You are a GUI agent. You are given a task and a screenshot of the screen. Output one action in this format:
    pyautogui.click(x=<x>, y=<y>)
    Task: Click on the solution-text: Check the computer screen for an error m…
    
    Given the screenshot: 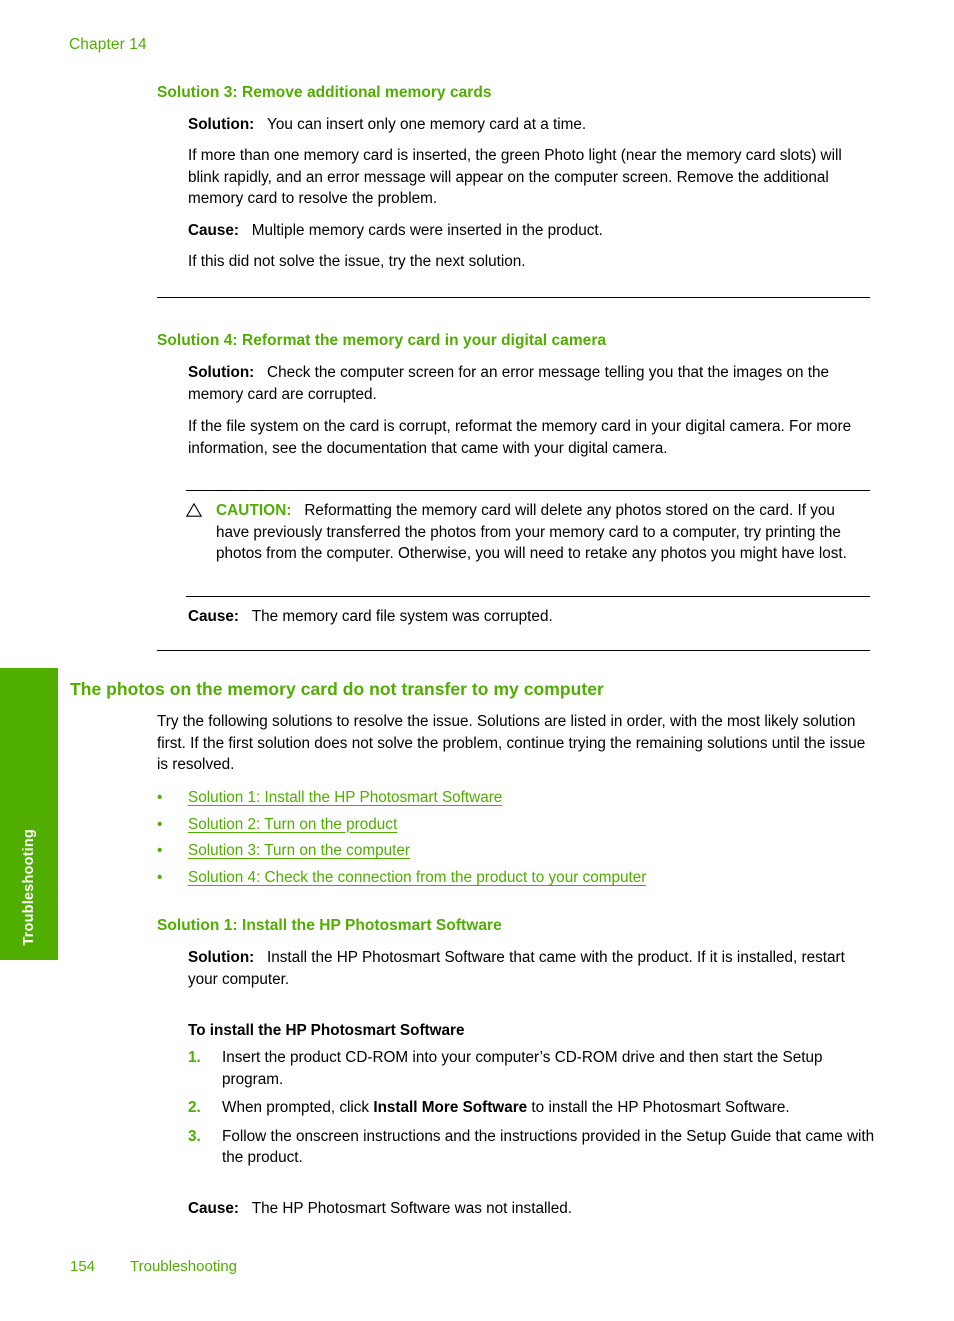 What is the action you would take?
    pyautogui.click(x=509, y=383)
    